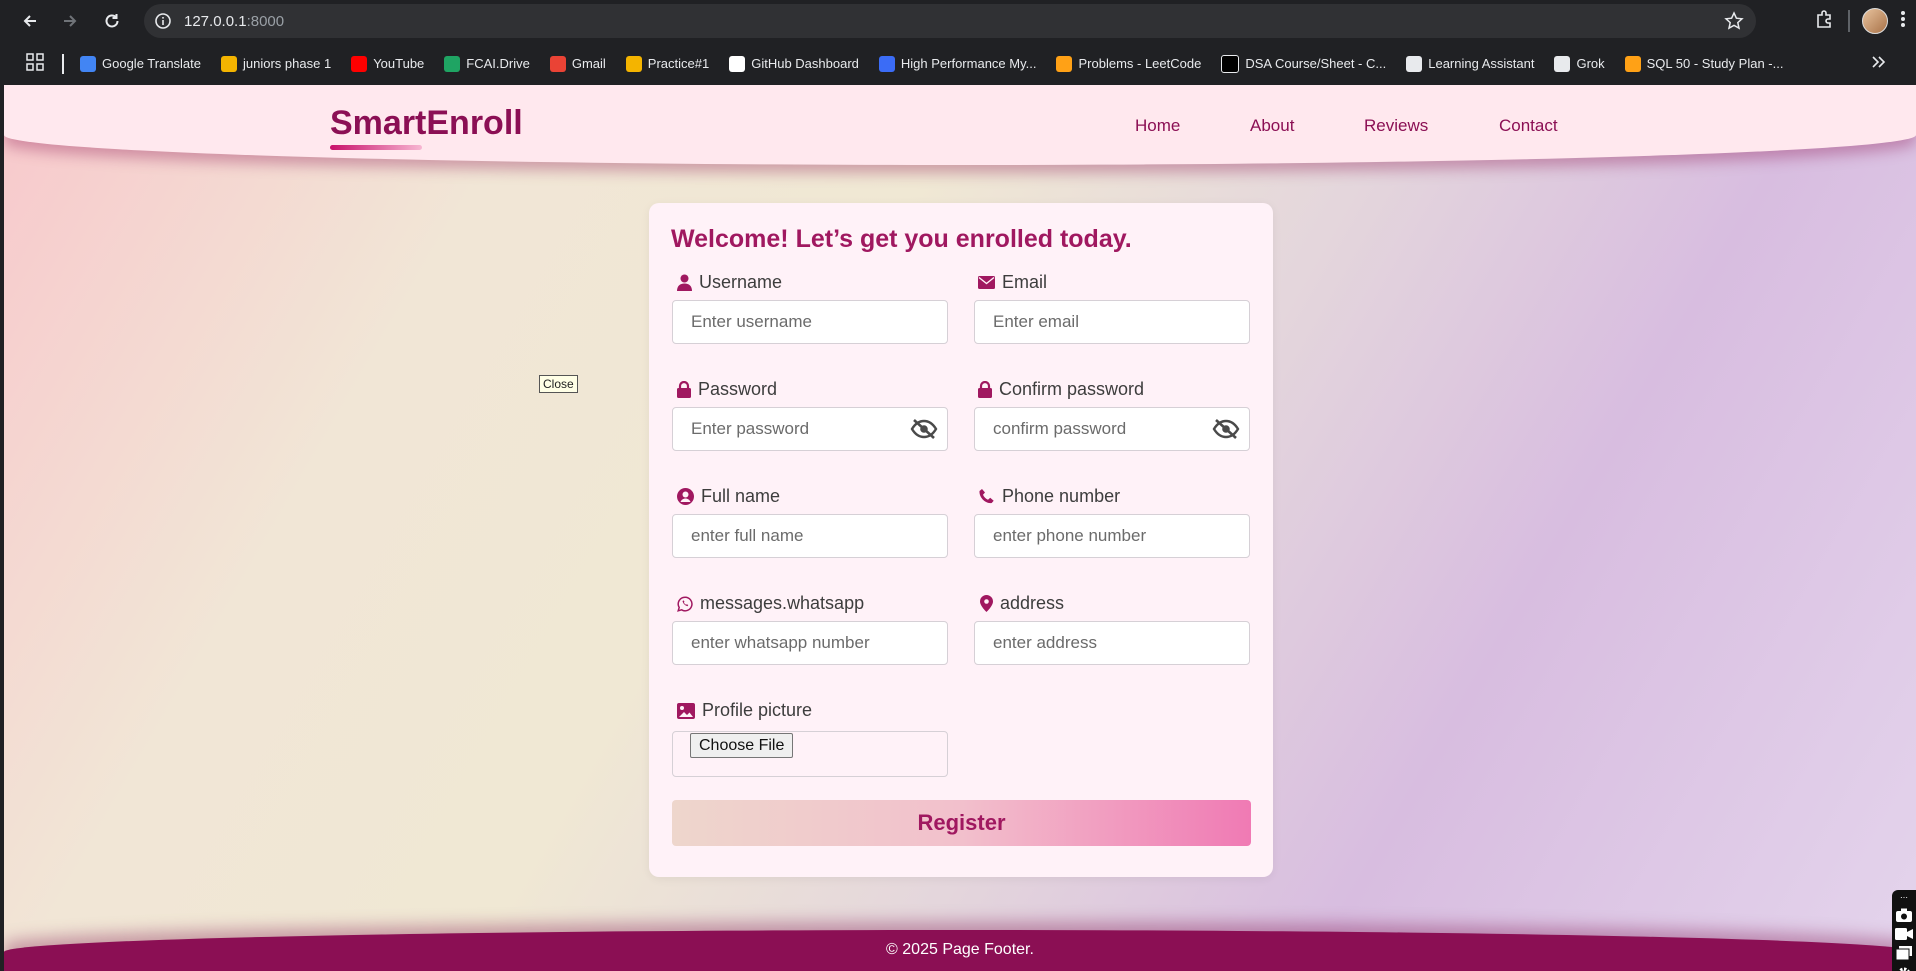 This screenshot has width=1916, height=971. What do you see at coordinates (1230, 63) in the screenshot?
I see `tuf-icon` at bounding box center [1230, 63].